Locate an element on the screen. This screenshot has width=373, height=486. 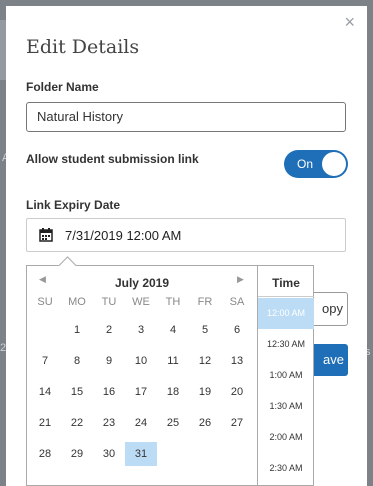
month-label: July 2019 is located at coordinates (142, 283).